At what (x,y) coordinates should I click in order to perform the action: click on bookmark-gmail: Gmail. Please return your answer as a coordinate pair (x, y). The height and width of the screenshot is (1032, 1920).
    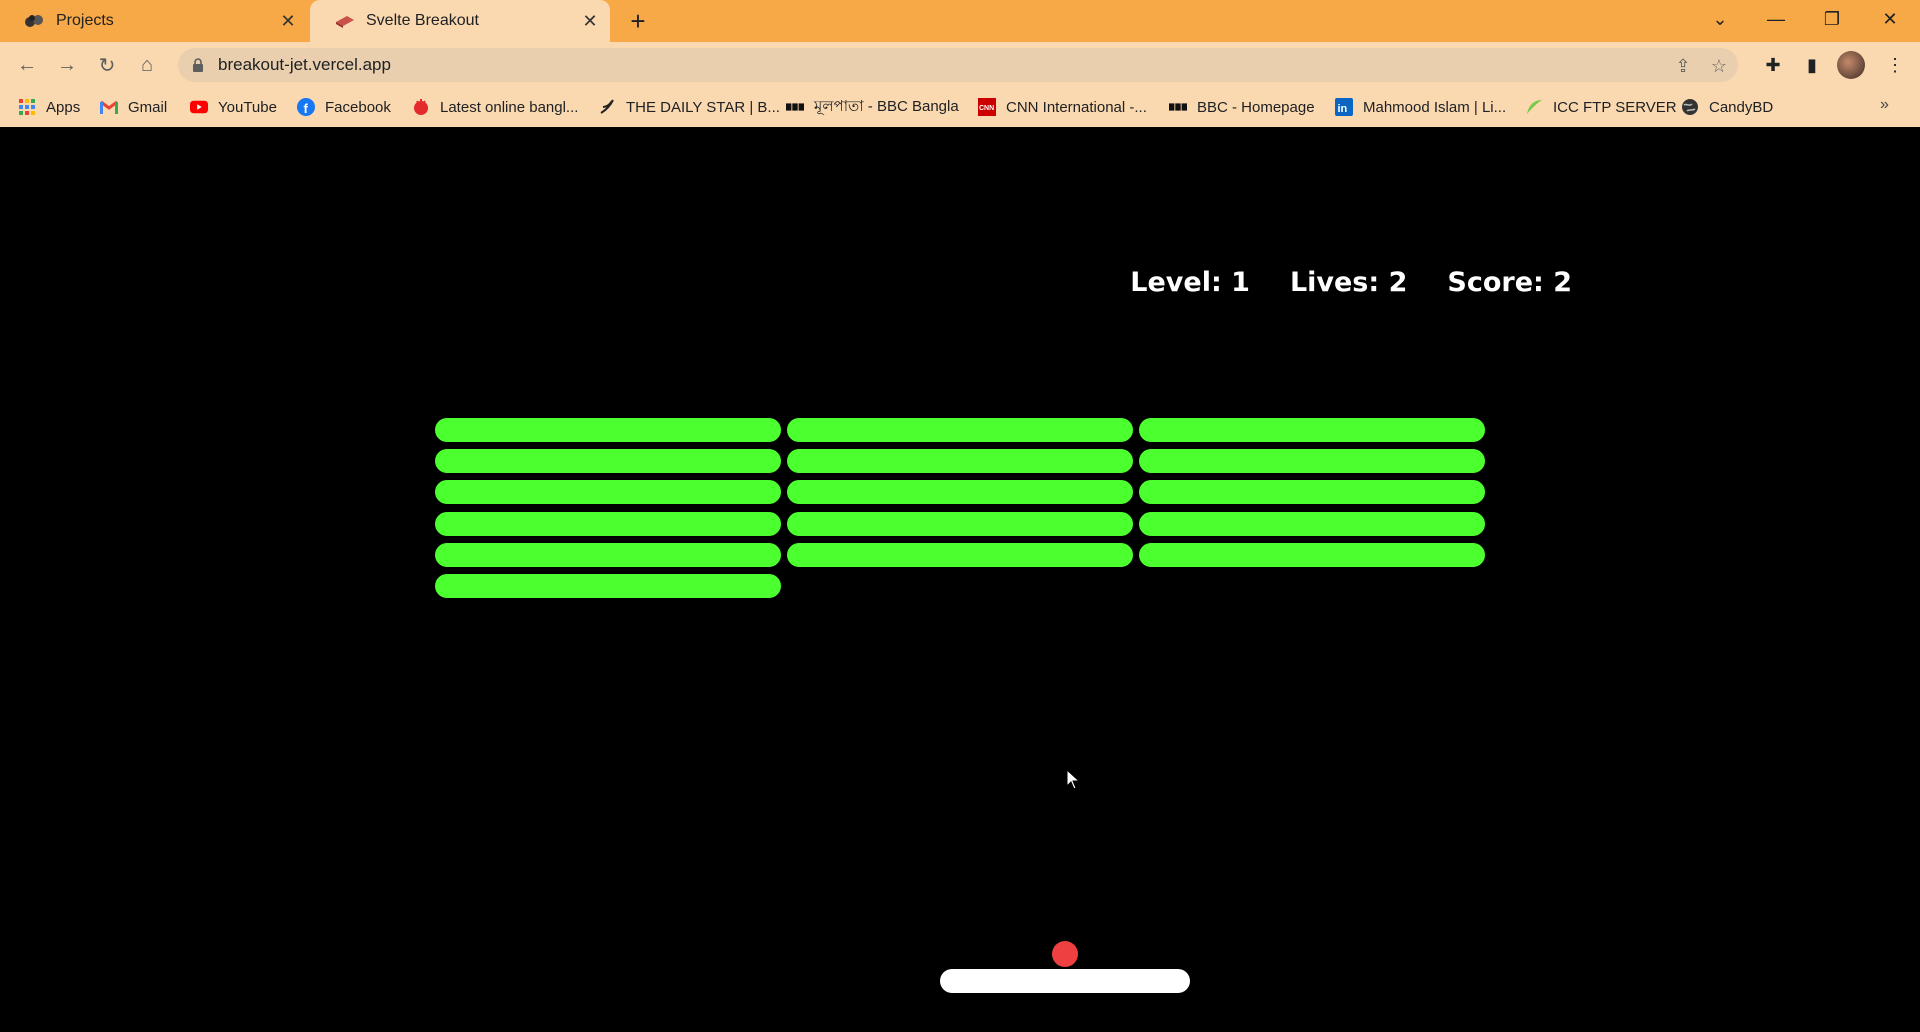
    Looking at the image, I should click on (133, 107).